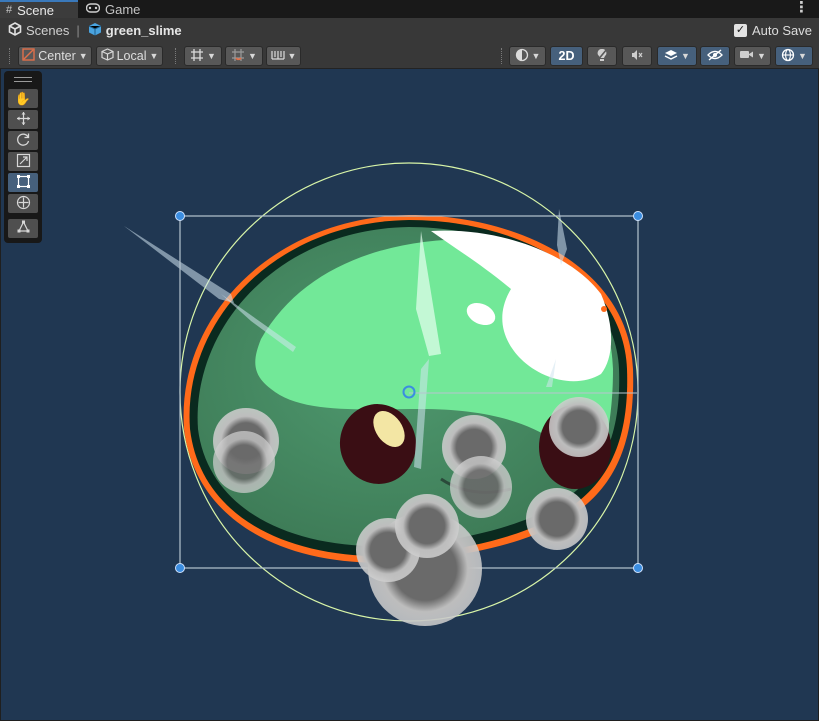 The height and width of the screenshot is (721, 819). I want to click on effects-layers-icon, so click(671, 56).